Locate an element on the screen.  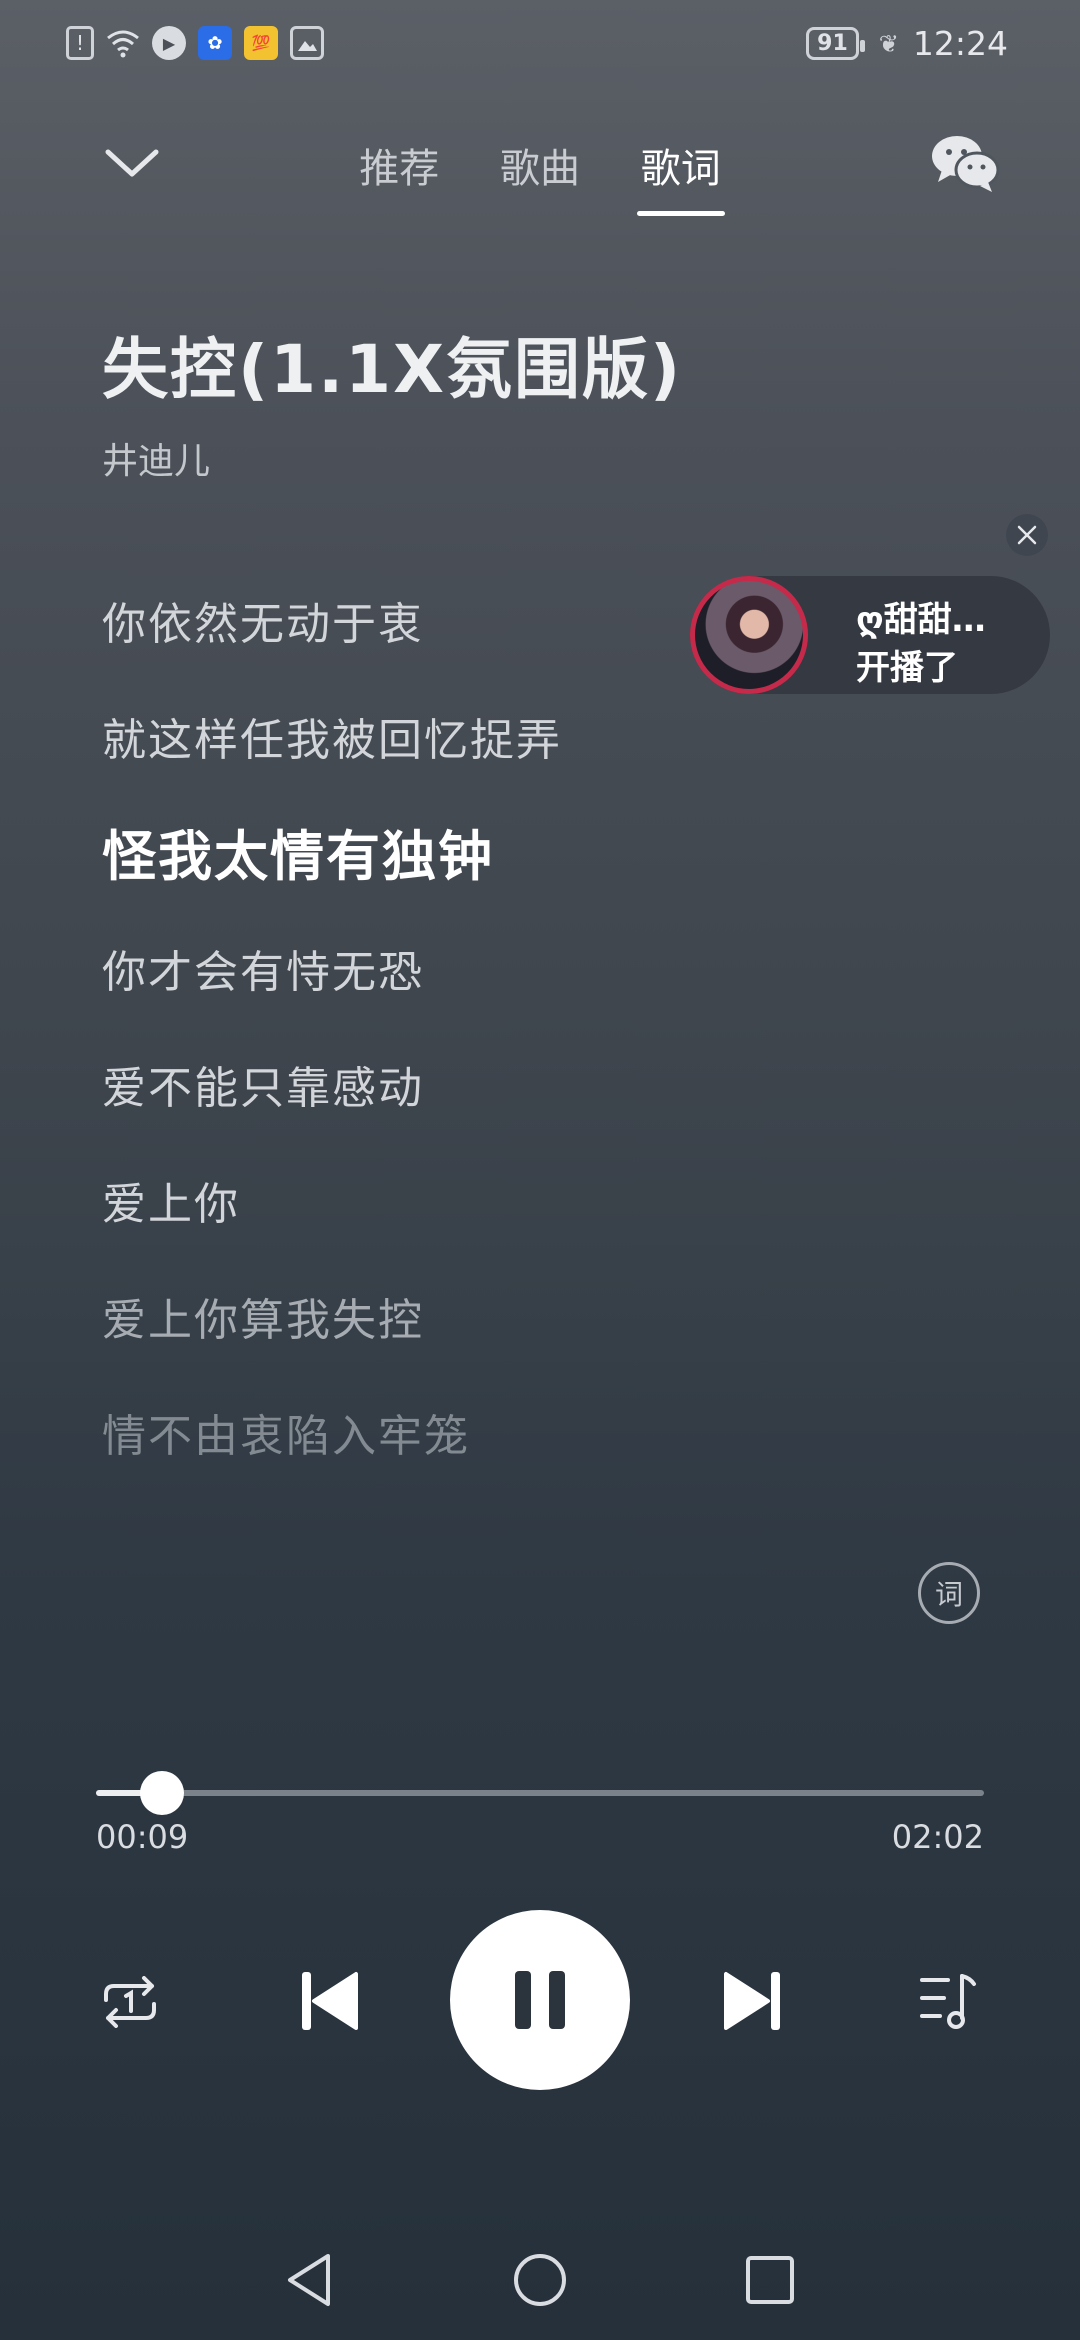
repeat-one-button is located at coordinates (130, 2002).